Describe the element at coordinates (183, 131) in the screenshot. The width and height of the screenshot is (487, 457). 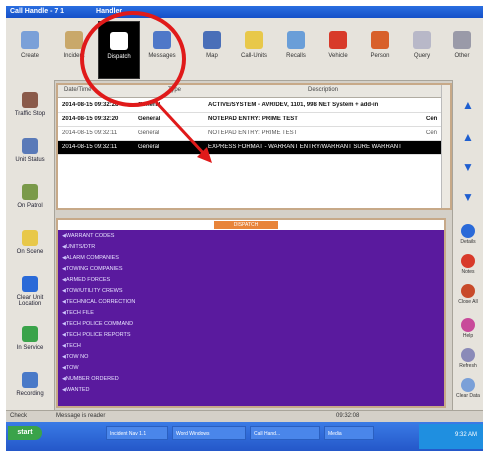
I see `highlight-arrow-icon` at that location.